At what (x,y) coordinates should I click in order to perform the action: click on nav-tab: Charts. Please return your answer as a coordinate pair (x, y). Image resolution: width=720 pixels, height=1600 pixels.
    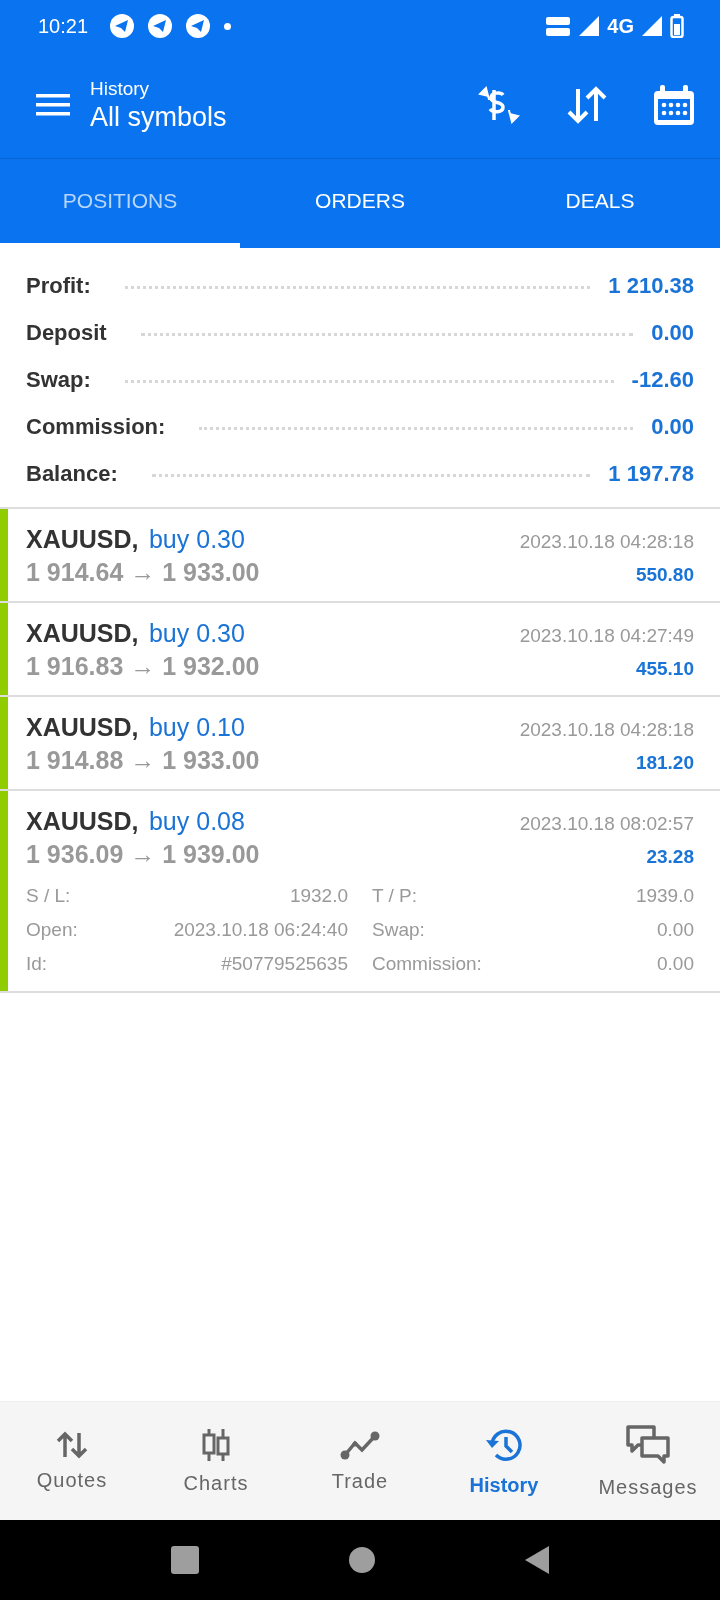
    Looking at the image, I should click on (216, 1461).